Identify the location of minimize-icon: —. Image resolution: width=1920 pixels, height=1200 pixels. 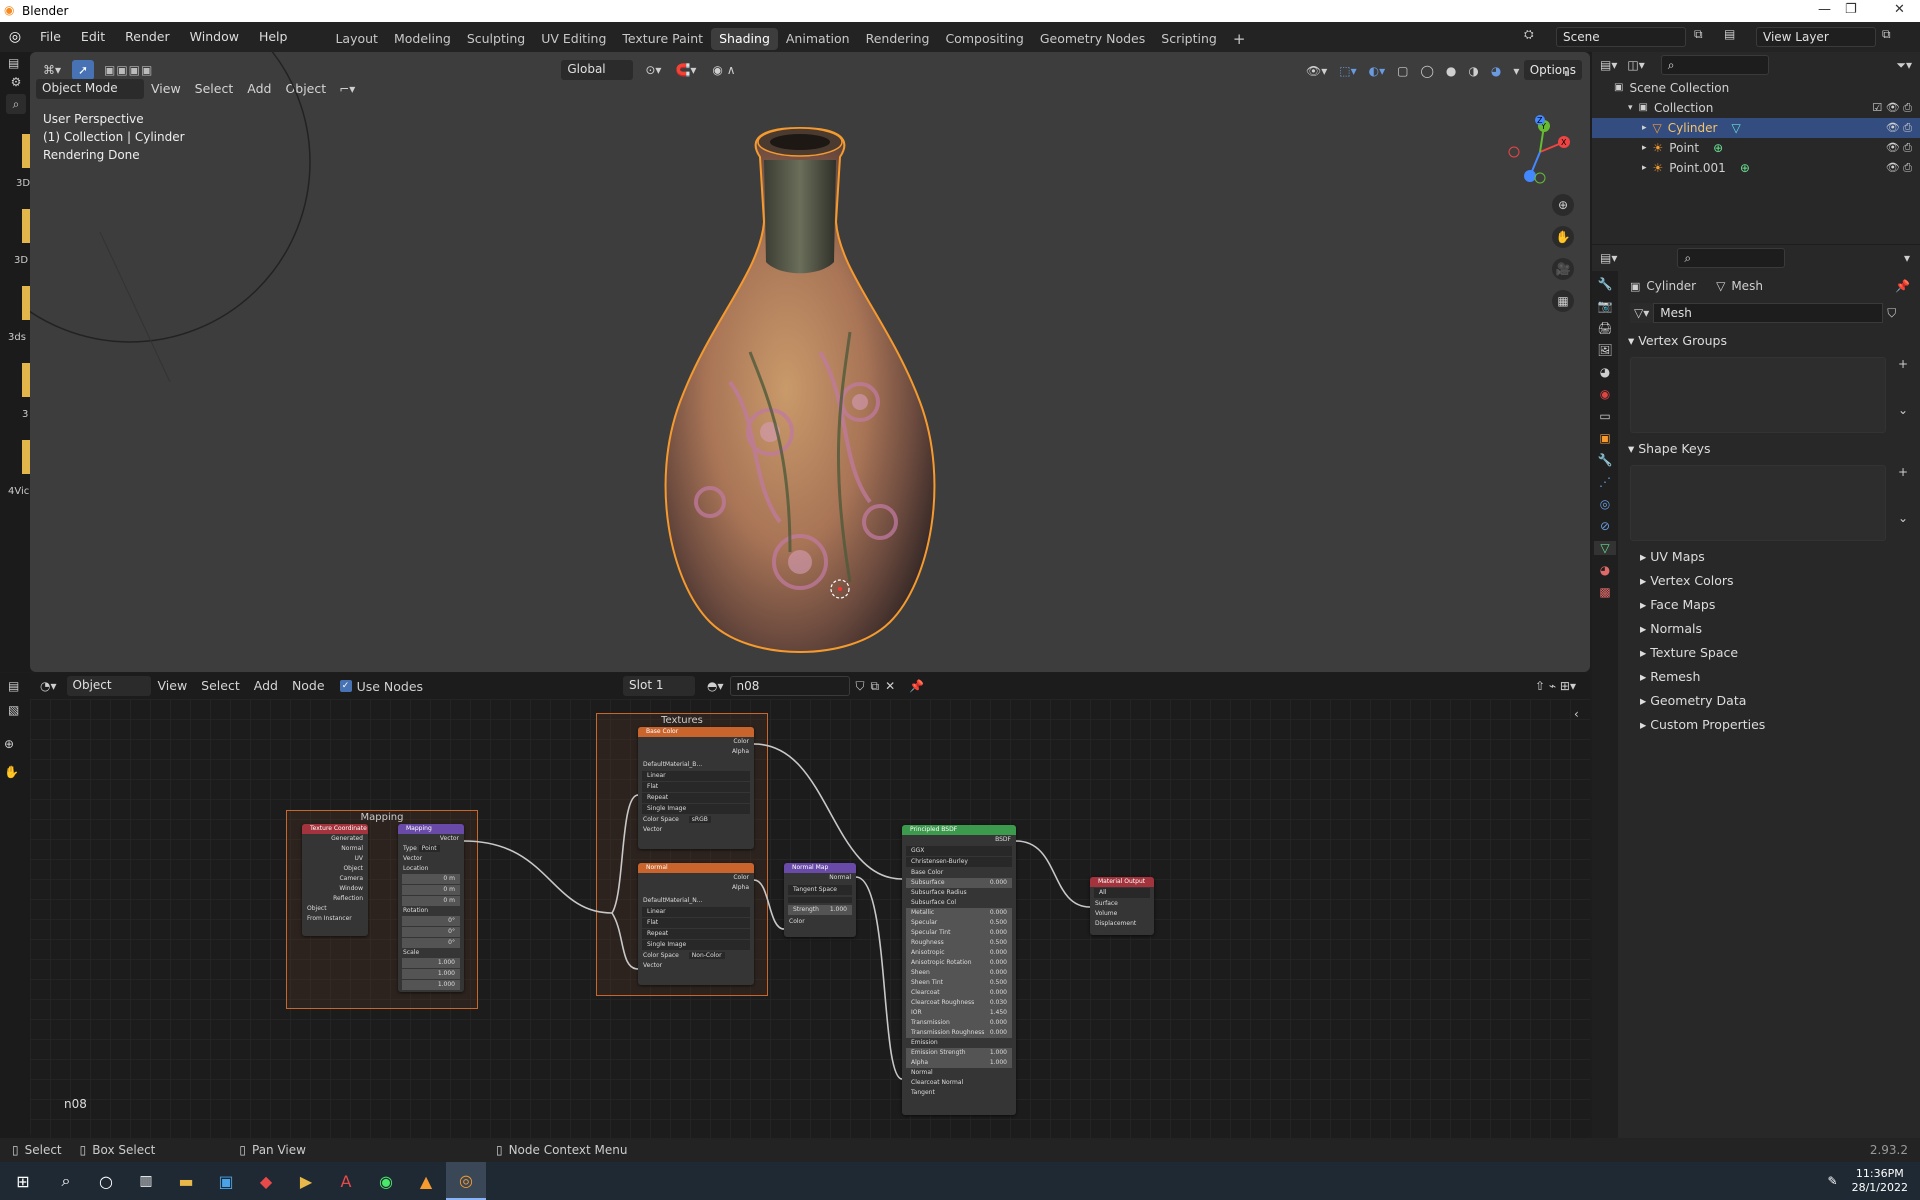
(1824, 9).